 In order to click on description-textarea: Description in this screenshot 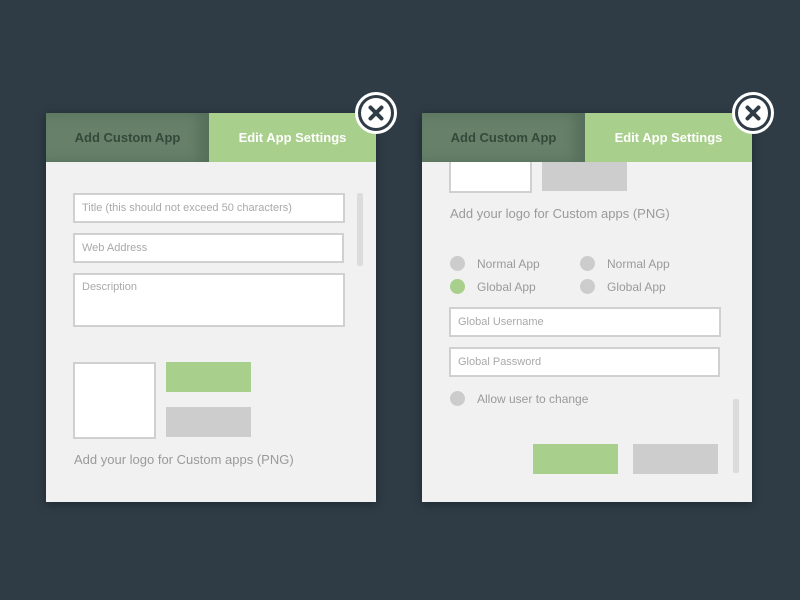, I will do `click(209, 300)`.